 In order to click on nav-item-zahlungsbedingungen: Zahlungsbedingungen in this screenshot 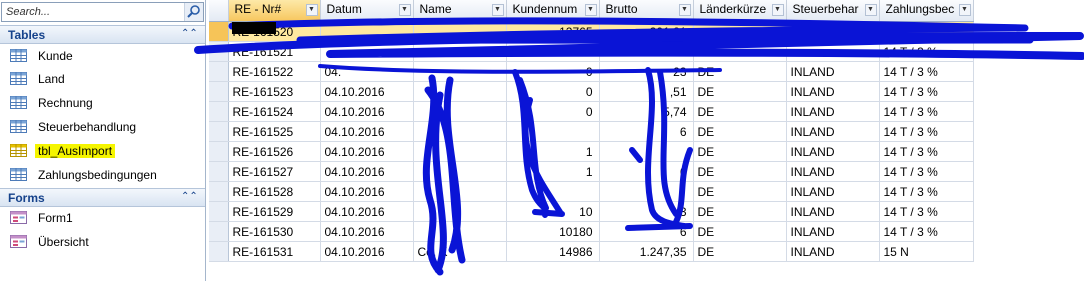, I will do `click(102, 175)`.